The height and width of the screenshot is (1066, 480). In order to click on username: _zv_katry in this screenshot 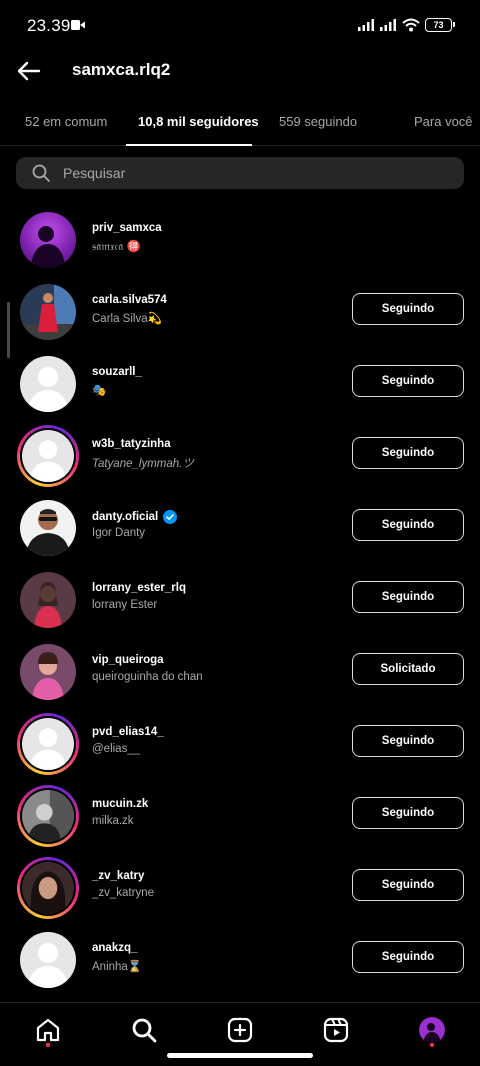, I will do `click(118, 876)`.